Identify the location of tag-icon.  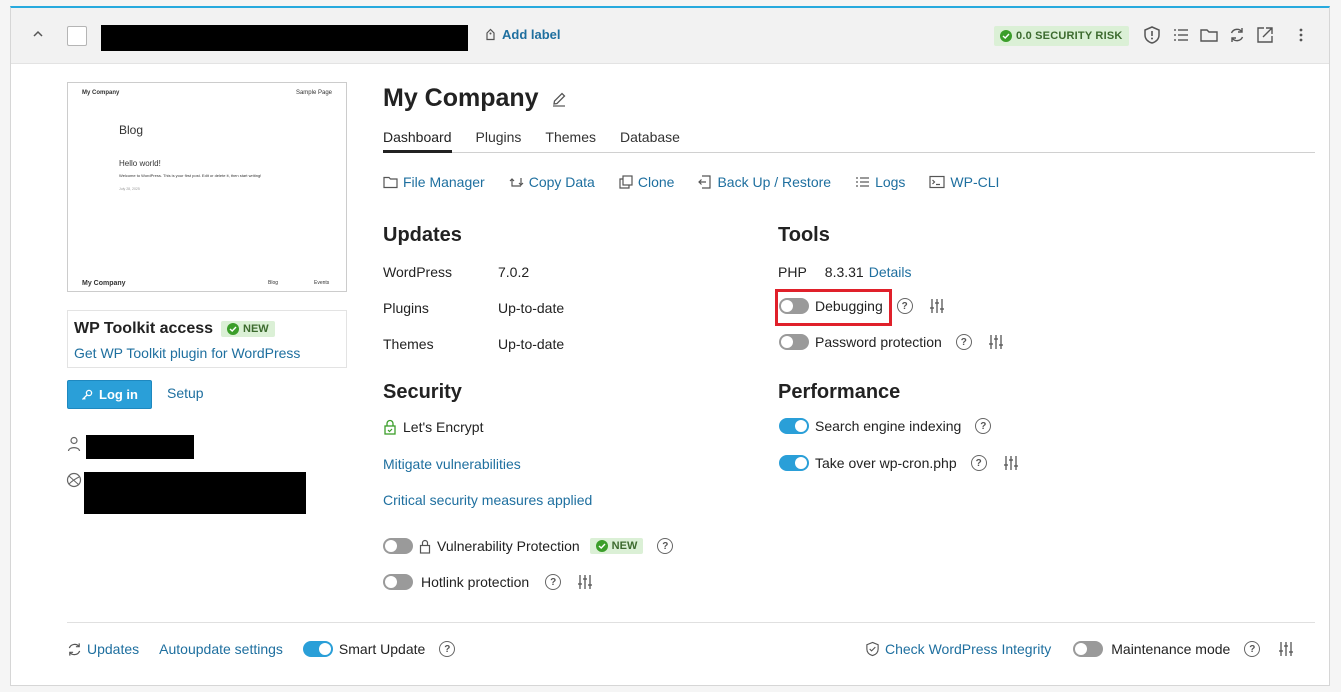
(490, 34).